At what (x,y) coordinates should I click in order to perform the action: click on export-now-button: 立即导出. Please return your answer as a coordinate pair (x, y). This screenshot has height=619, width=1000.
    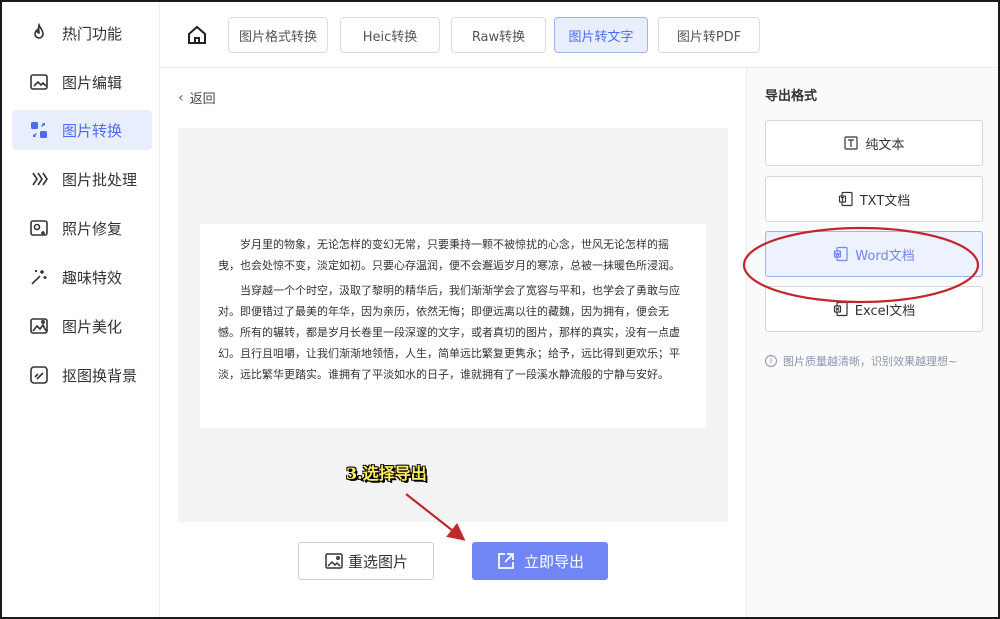
    Looking at the image, I should click on (540, 561).